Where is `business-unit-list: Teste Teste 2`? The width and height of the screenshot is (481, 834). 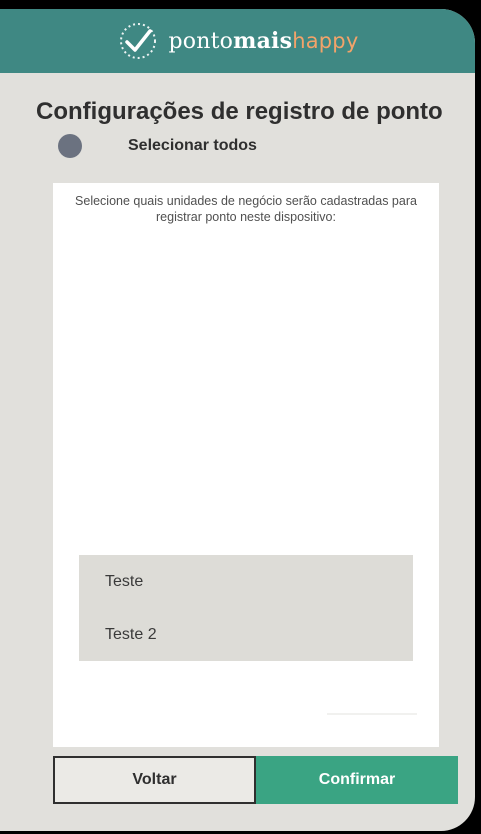 business-unit-list: Teste Teste 2 is located at coordinates (246, 608).